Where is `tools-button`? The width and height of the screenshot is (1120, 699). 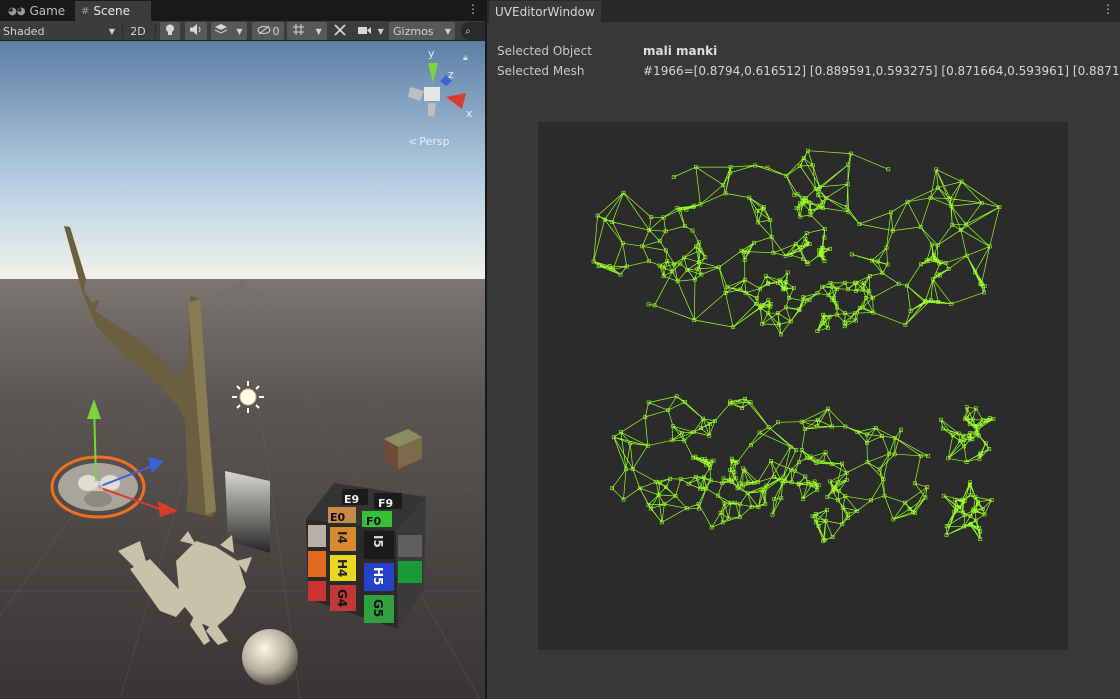
tools-button is located at coordinates (340, 31).